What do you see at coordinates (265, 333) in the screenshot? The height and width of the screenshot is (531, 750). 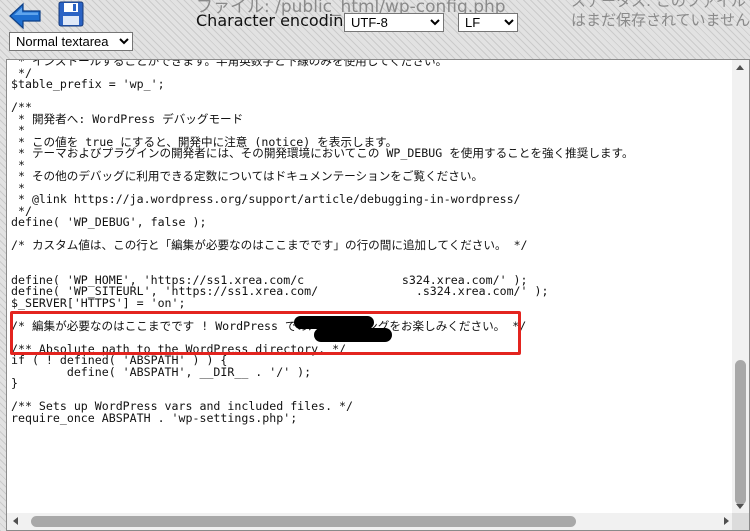 I see `highlight-annotation-box` at bounding box center [265, 333].